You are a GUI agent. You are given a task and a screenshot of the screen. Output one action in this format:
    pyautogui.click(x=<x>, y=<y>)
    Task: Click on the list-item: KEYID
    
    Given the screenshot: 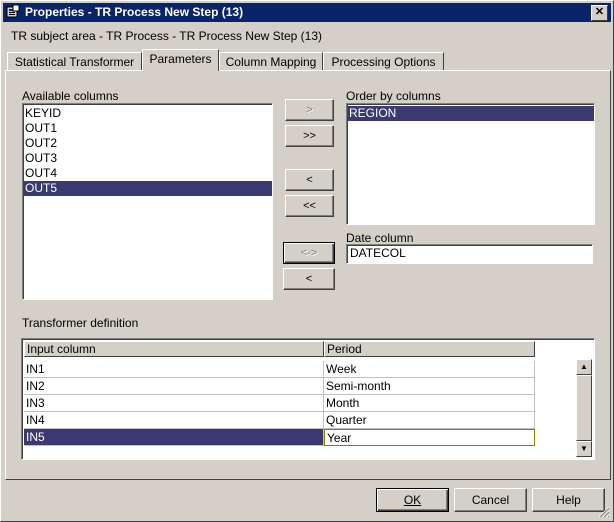 What is the action you would take?
    pyautogui.click(x=147, y=113)
    